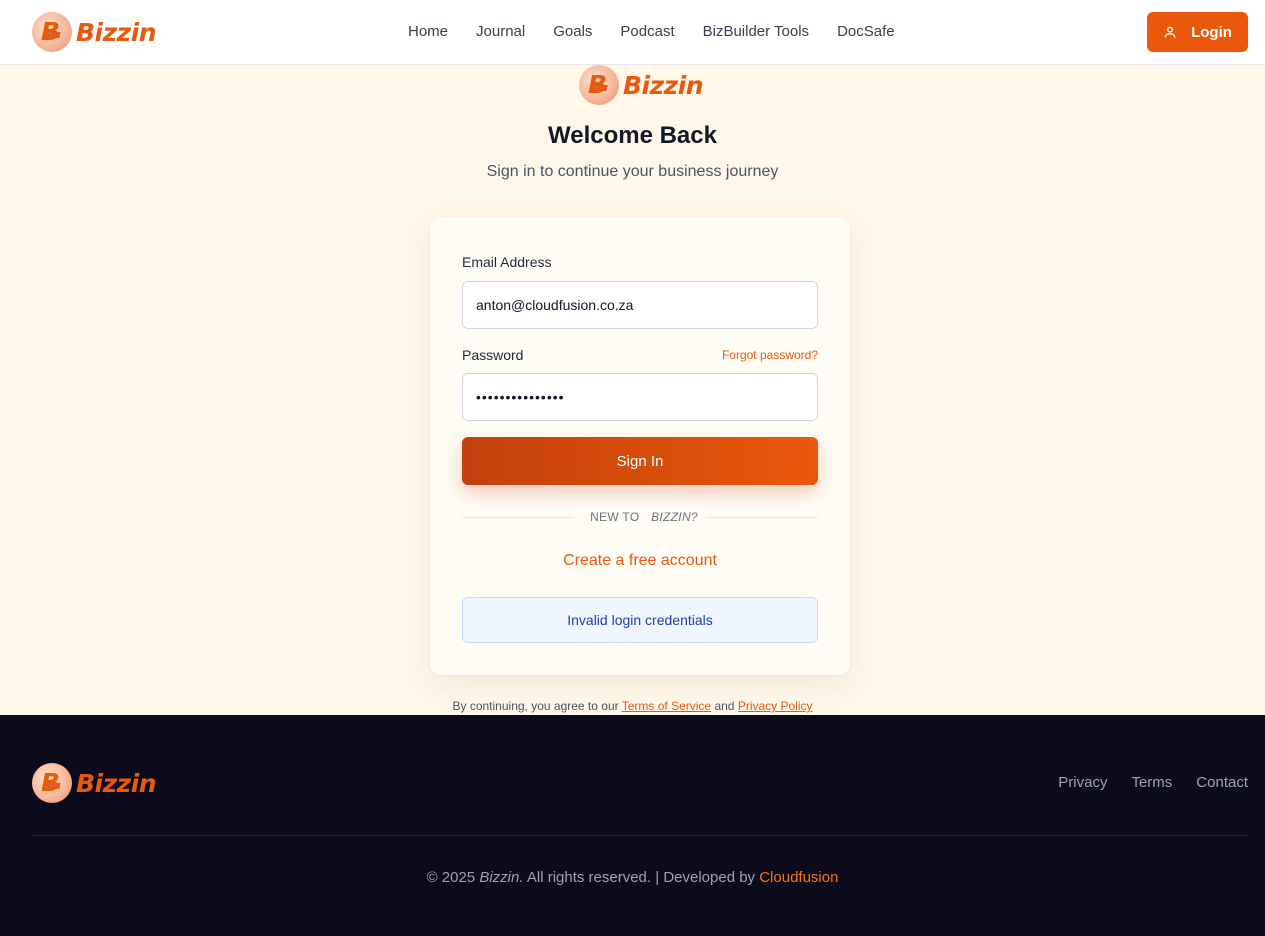 The image size is (1265, 936). I want to click on footer-terms-link: Terms, so click(1151, 782).